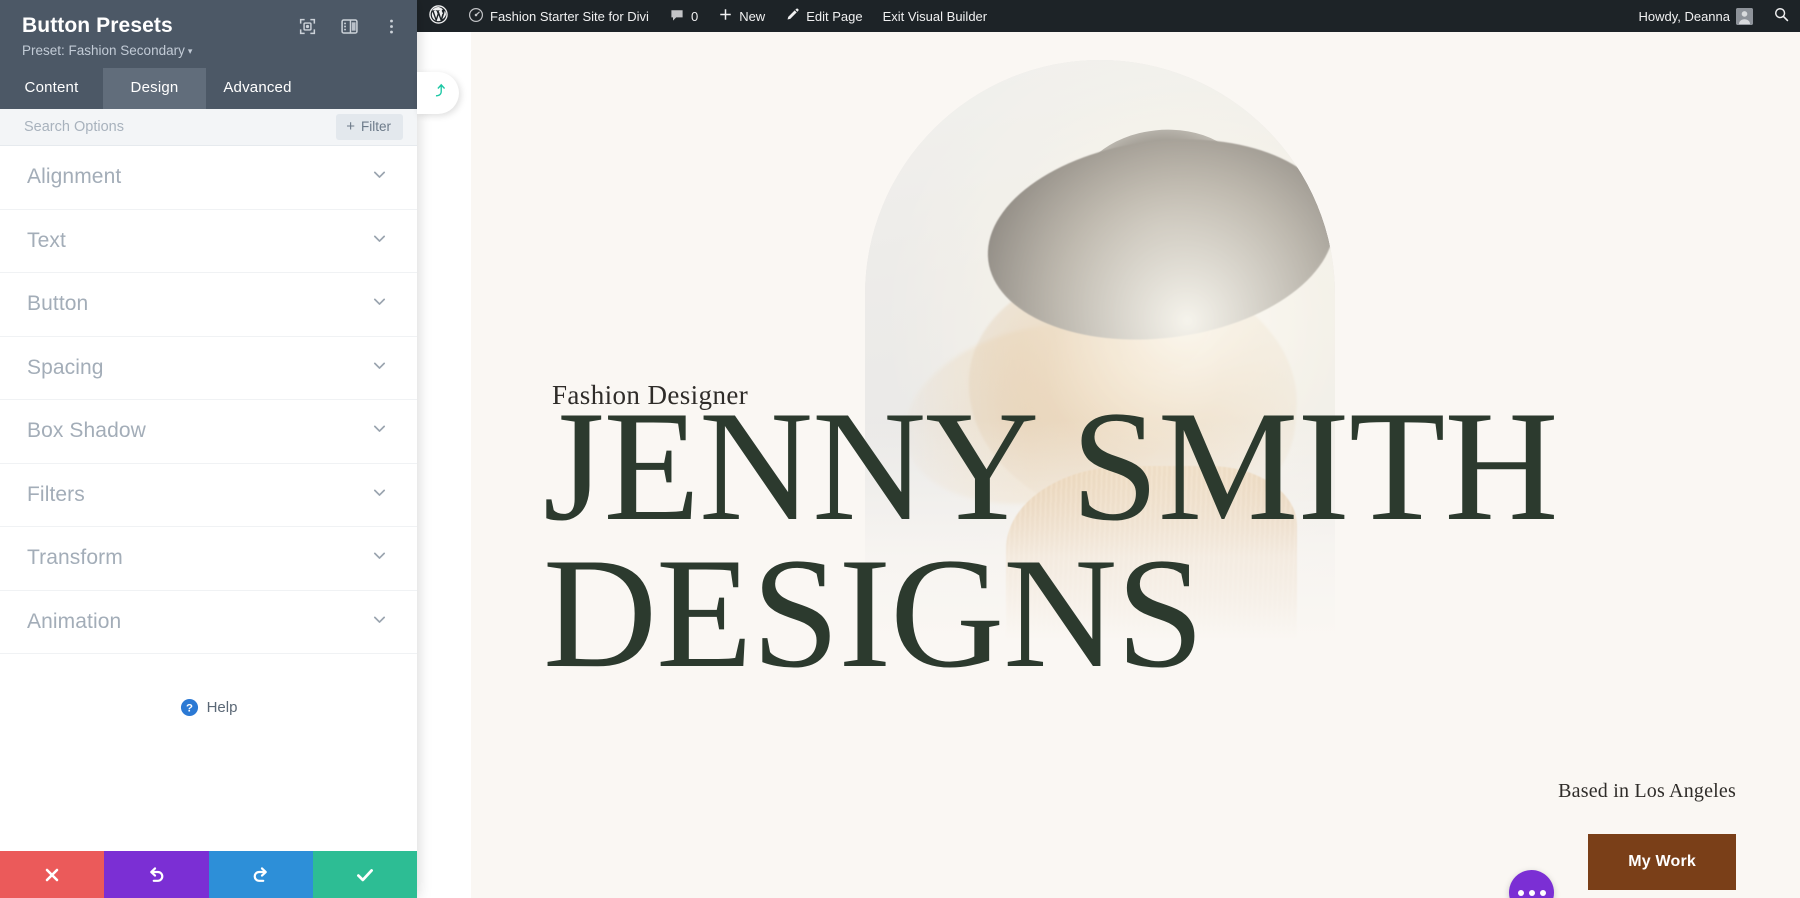 This screenshot has width=1800, height=898. I want to click on pencil-icon, so click(792, 16).